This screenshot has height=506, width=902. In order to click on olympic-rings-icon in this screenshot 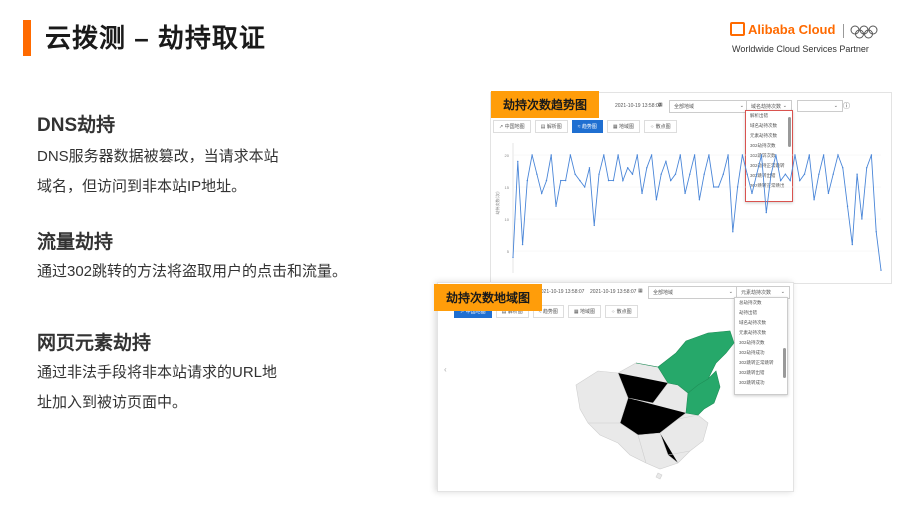, I will do `click(864, 32)`.